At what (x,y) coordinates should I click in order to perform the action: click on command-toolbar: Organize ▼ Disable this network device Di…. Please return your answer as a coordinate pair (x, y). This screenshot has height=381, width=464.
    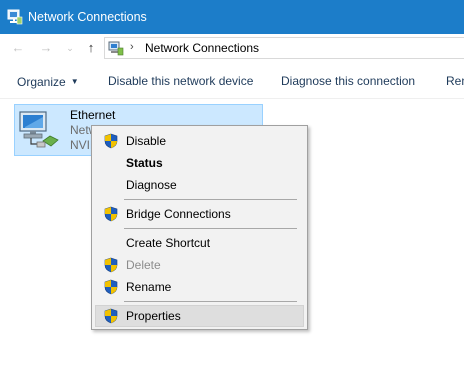
    Looking at the image, I should click on (232, 81).